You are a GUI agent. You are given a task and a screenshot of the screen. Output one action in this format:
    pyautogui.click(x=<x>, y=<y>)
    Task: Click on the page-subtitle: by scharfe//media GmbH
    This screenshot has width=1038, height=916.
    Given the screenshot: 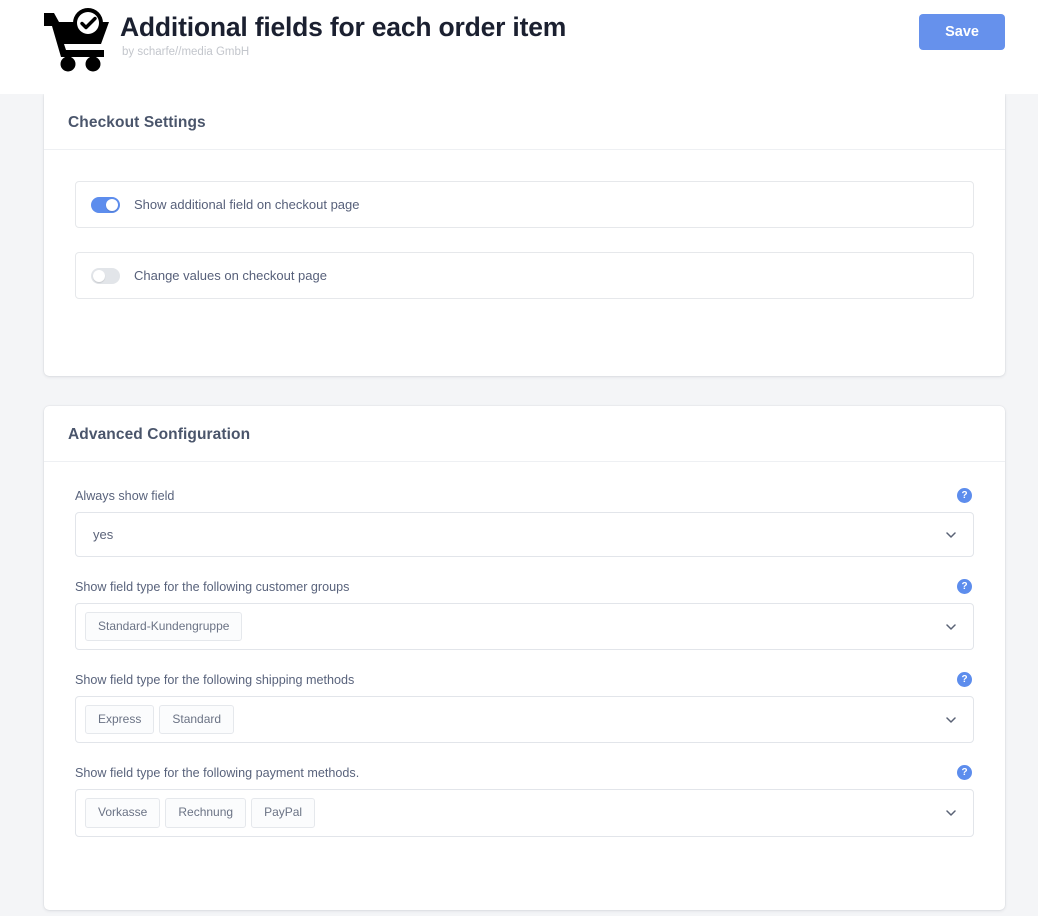 What is the action you would take?
    pyautogui.click(x=186, y=52)
    